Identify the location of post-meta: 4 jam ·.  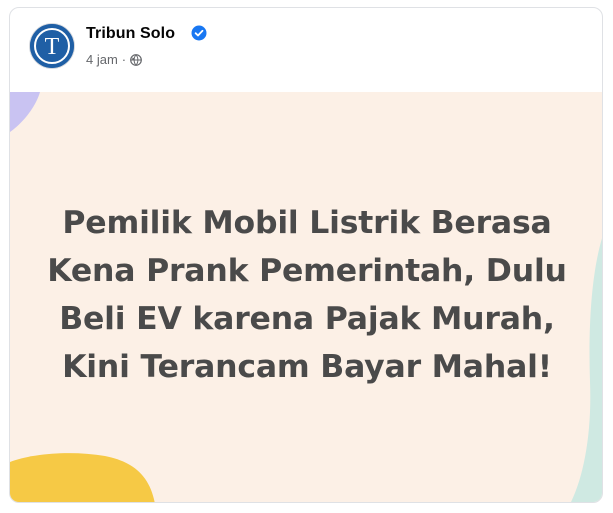
(114, 59).